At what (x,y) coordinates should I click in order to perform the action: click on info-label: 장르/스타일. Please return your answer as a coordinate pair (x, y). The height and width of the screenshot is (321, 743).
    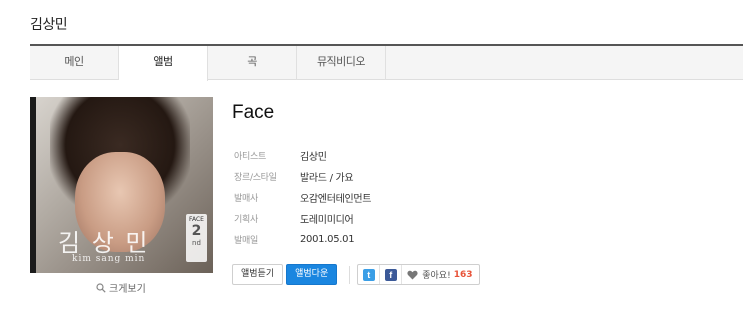
    Looking at the image, I should click on (255, 178).